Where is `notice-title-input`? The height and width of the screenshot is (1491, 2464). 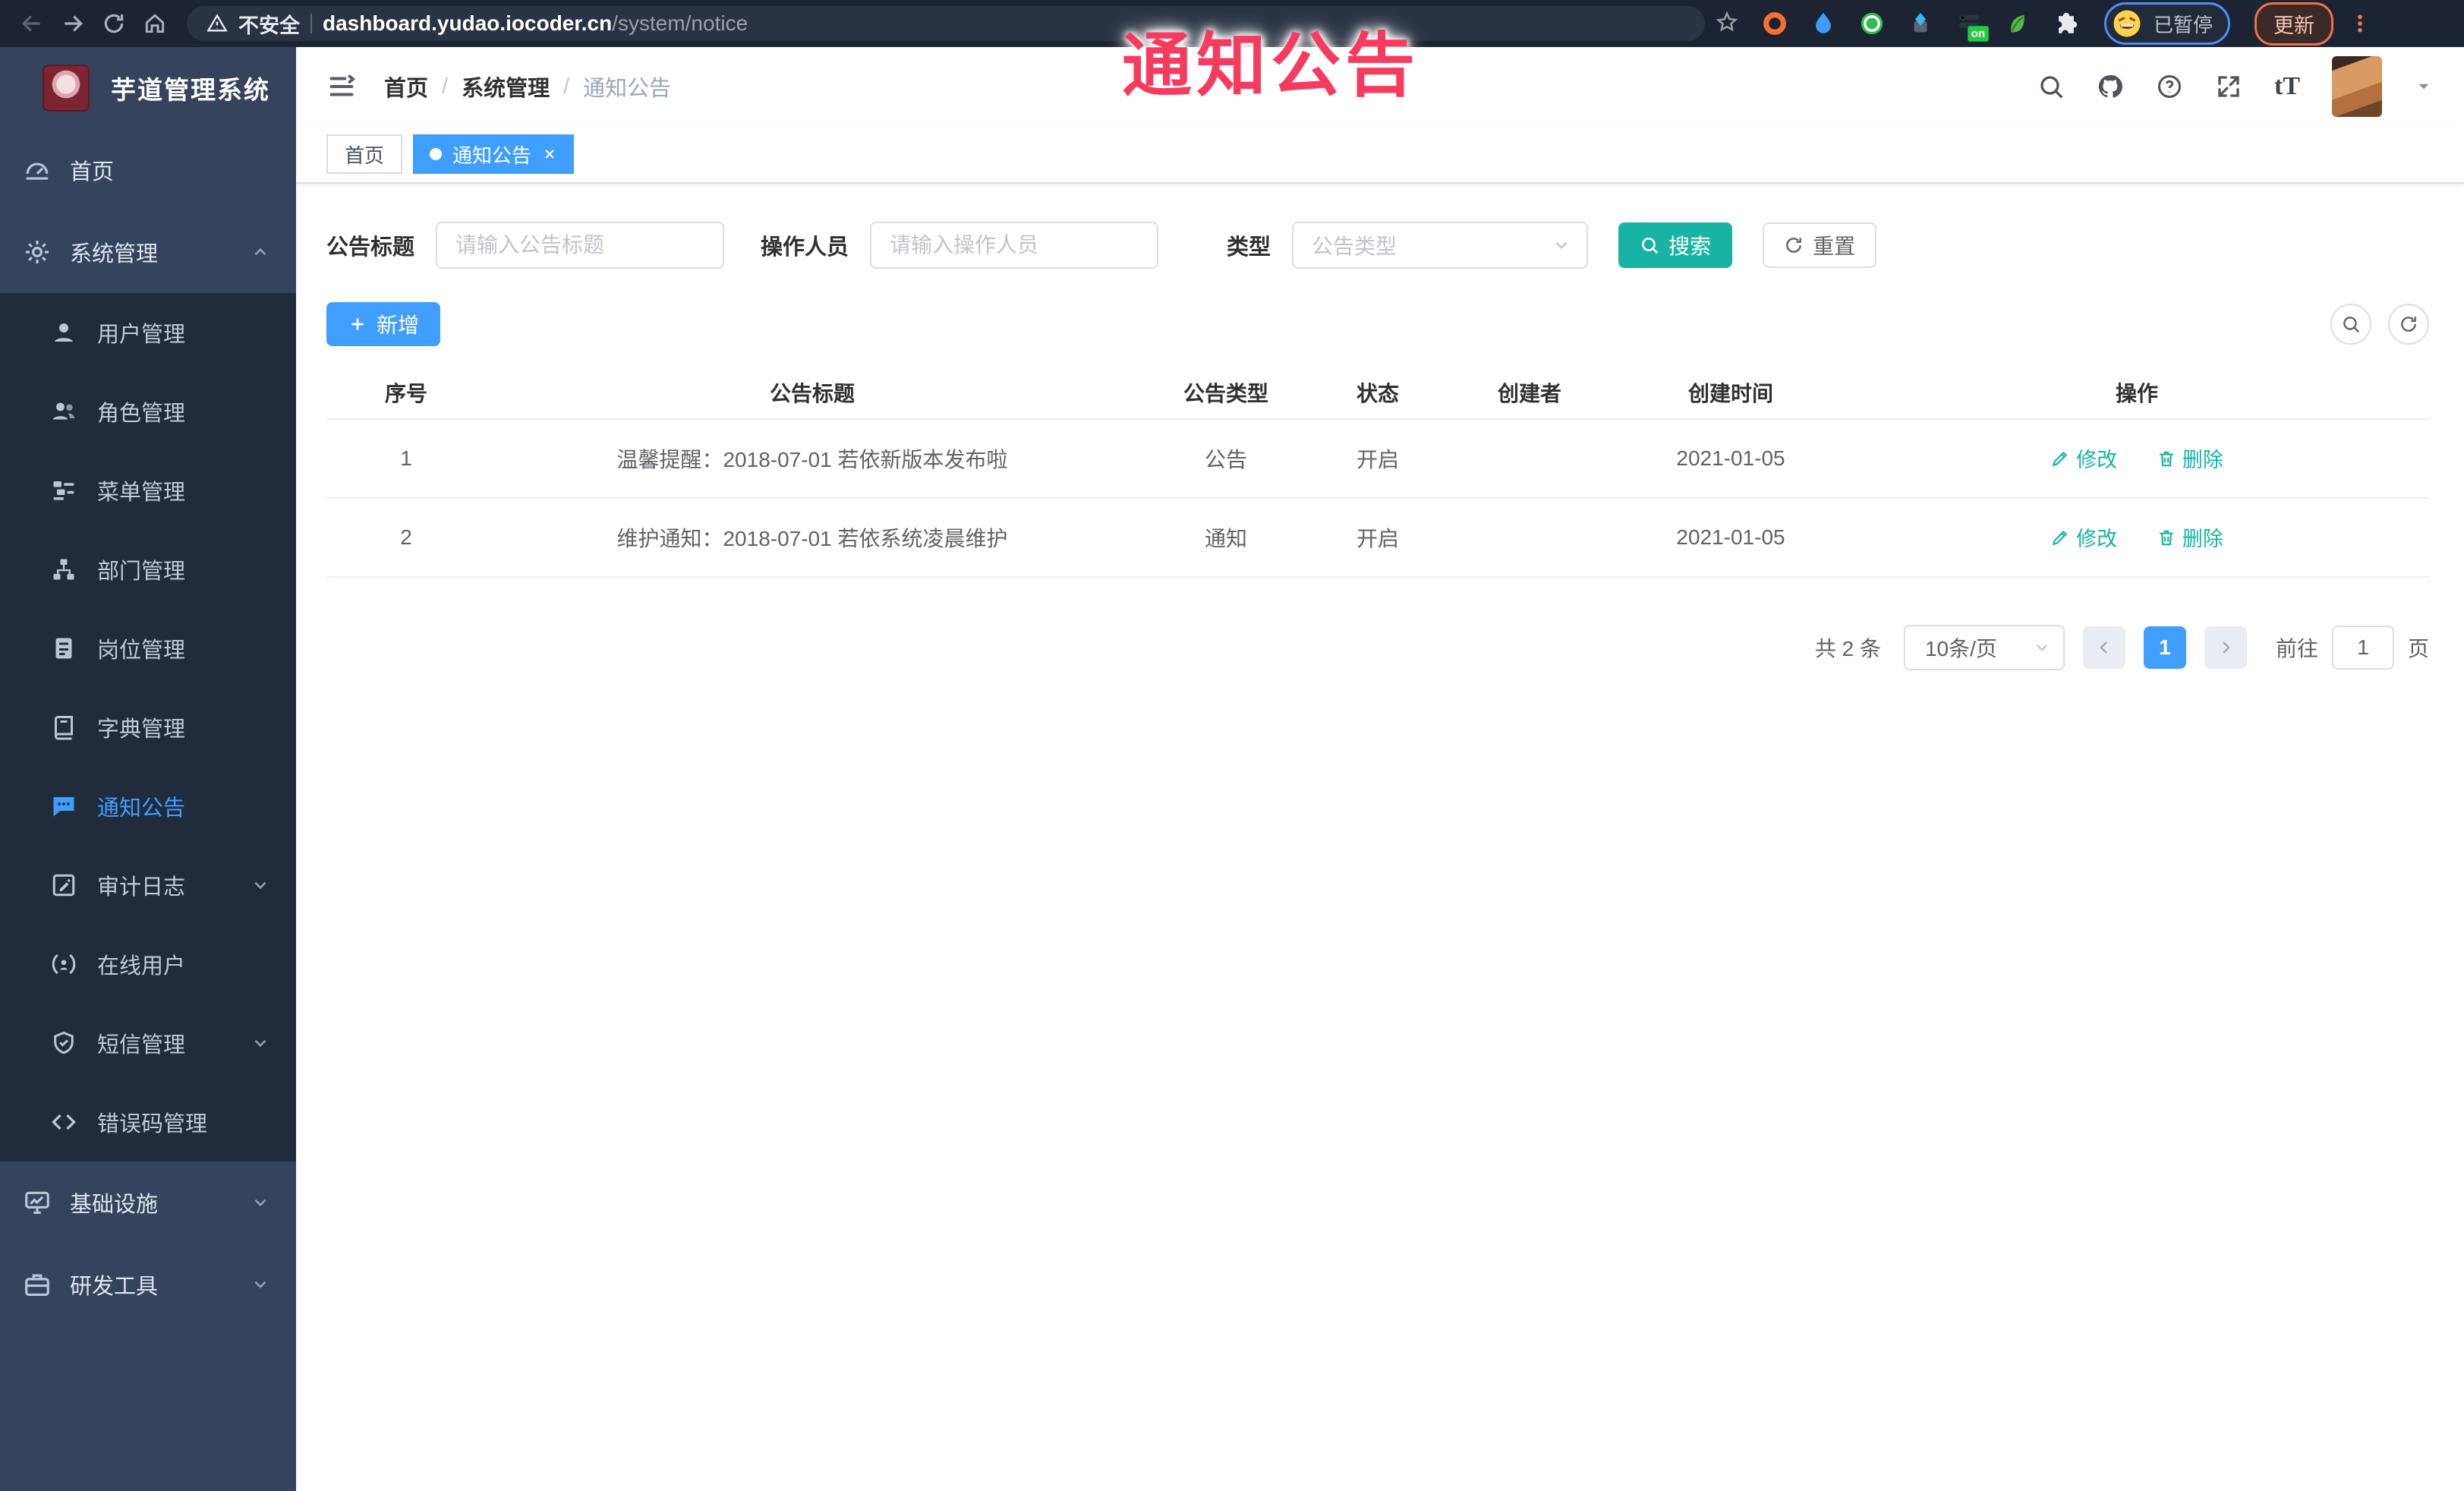
notice-title-input is located at coordinates (580, 246).